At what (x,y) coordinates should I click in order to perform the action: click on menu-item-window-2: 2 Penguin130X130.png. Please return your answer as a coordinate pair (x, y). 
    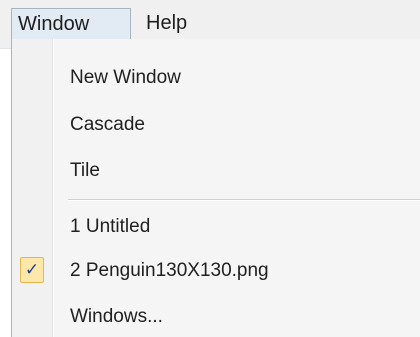
    Looking at the image, I should click on (169, 271).